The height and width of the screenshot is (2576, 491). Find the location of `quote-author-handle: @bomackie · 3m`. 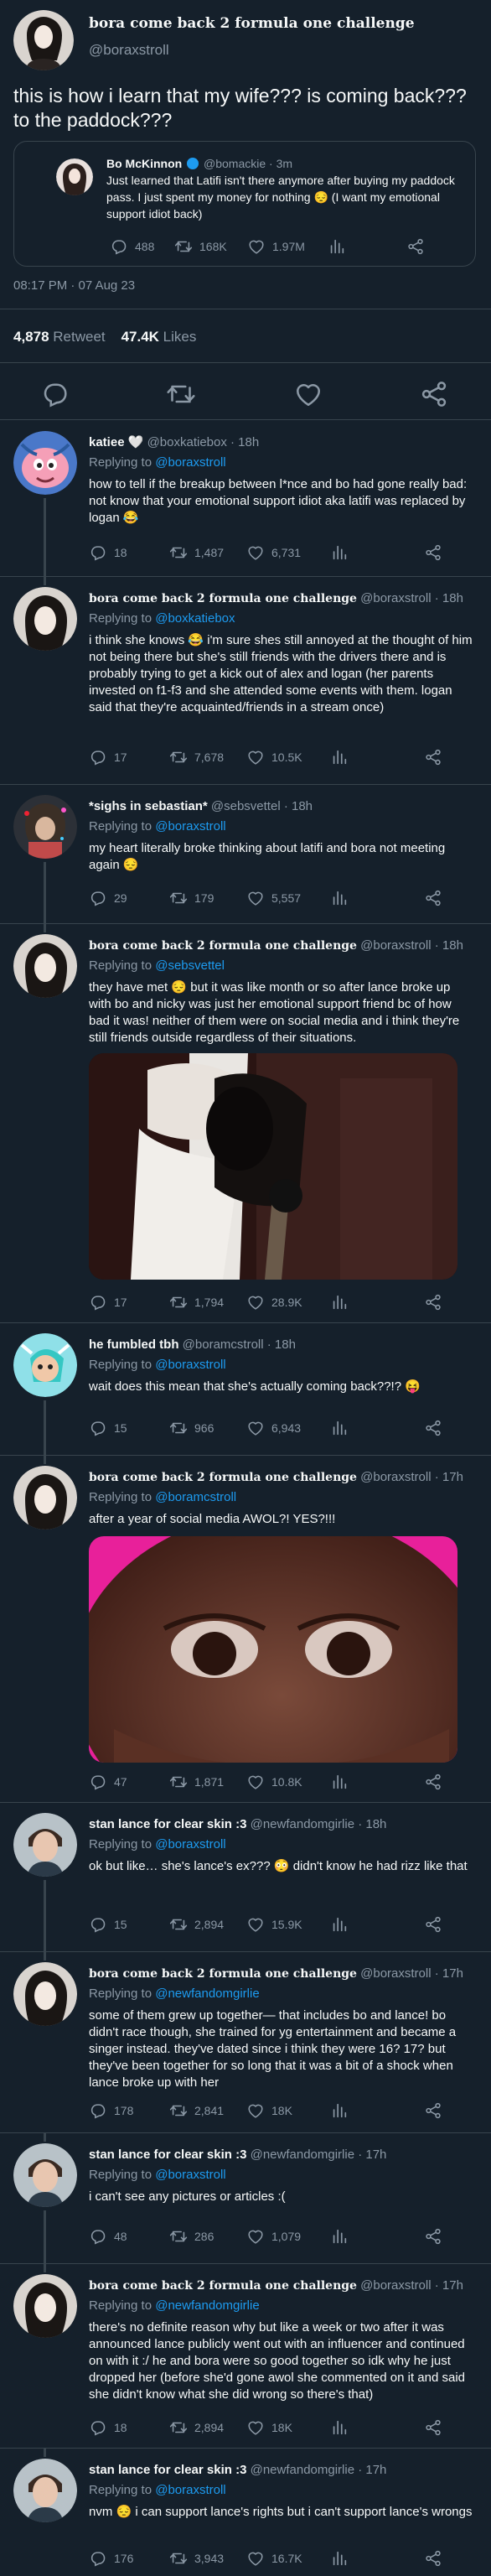

quote-author-handle: @bomackie · 3m is located at coordinates (248, 163).